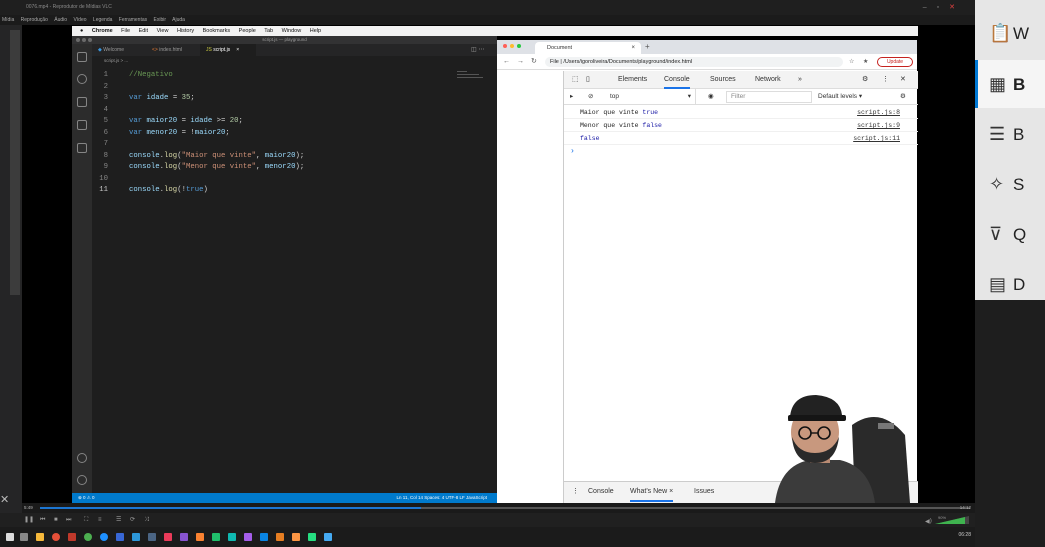 Image resolution: width=1045 pixels, height=547 pixels. I want to click on code-line: console.log("Menor que vinte", menor20);, so click(216, 167).